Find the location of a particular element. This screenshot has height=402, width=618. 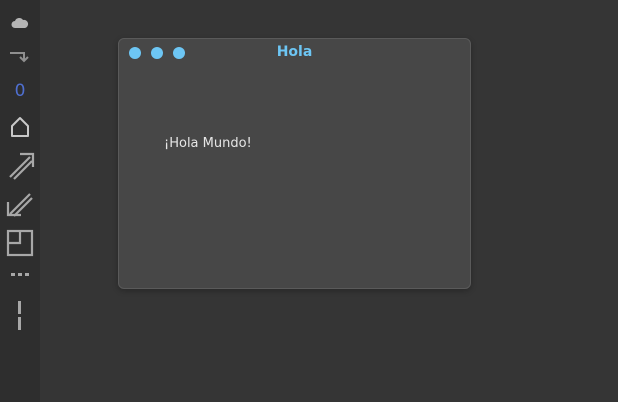

badge-value: 0 is located at coordinates (20, 91).